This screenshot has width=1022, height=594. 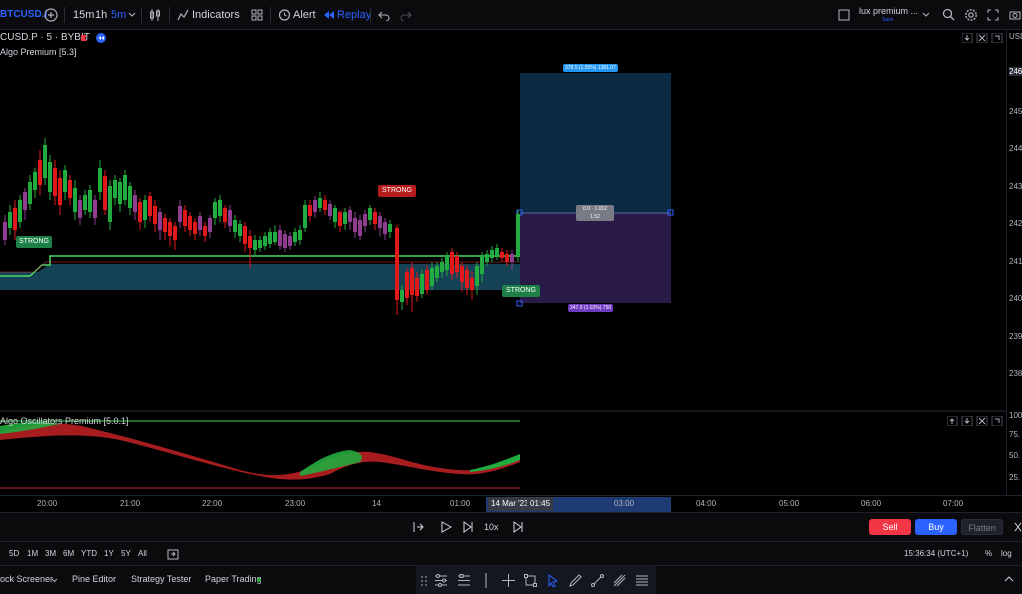 What do you see at coordinates (1018, 527) in the screenshot?
I see `close-icon` at bounding box center [1018, 527].